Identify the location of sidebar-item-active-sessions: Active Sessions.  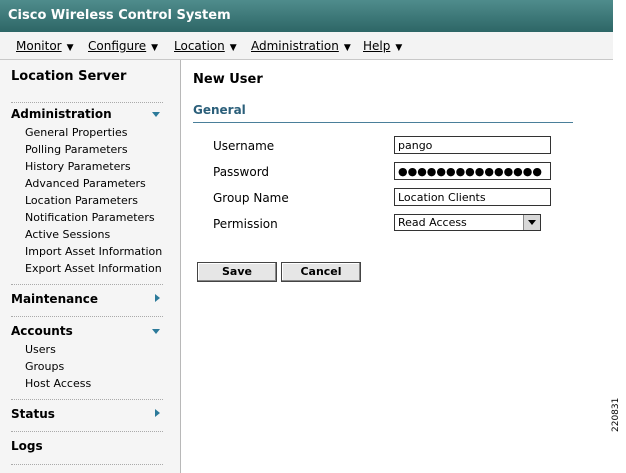
(67, 234).